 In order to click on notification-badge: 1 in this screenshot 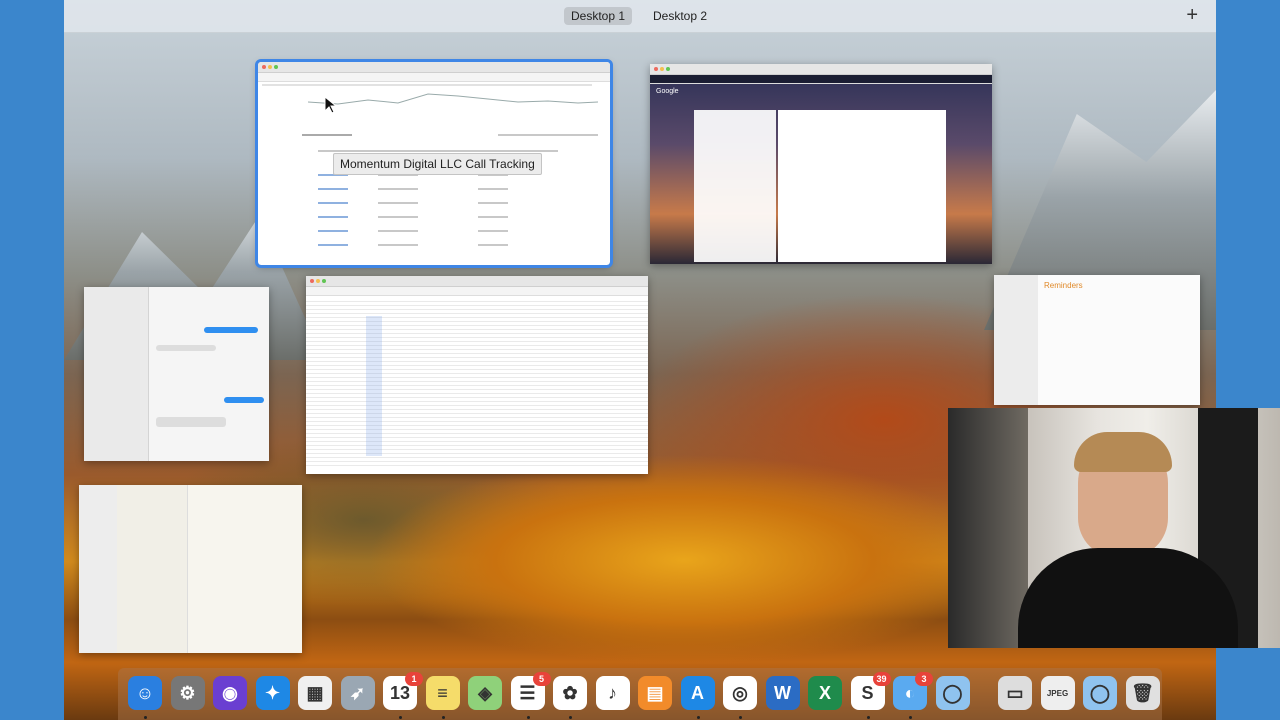, I will do `click(414, 679)`.